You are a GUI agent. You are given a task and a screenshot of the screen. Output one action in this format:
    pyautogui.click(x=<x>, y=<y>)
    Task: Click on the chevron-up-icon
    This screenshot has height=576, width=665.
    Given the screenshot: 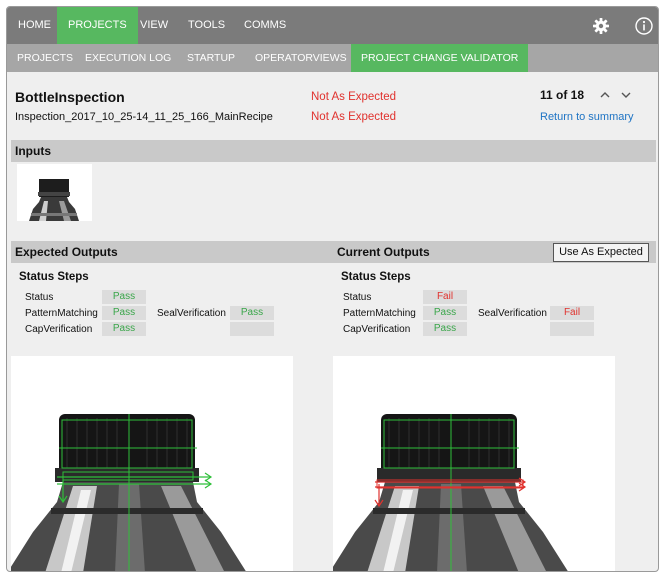 What is the action you would take?
    pyautogui.click(x=605, y=95)
    